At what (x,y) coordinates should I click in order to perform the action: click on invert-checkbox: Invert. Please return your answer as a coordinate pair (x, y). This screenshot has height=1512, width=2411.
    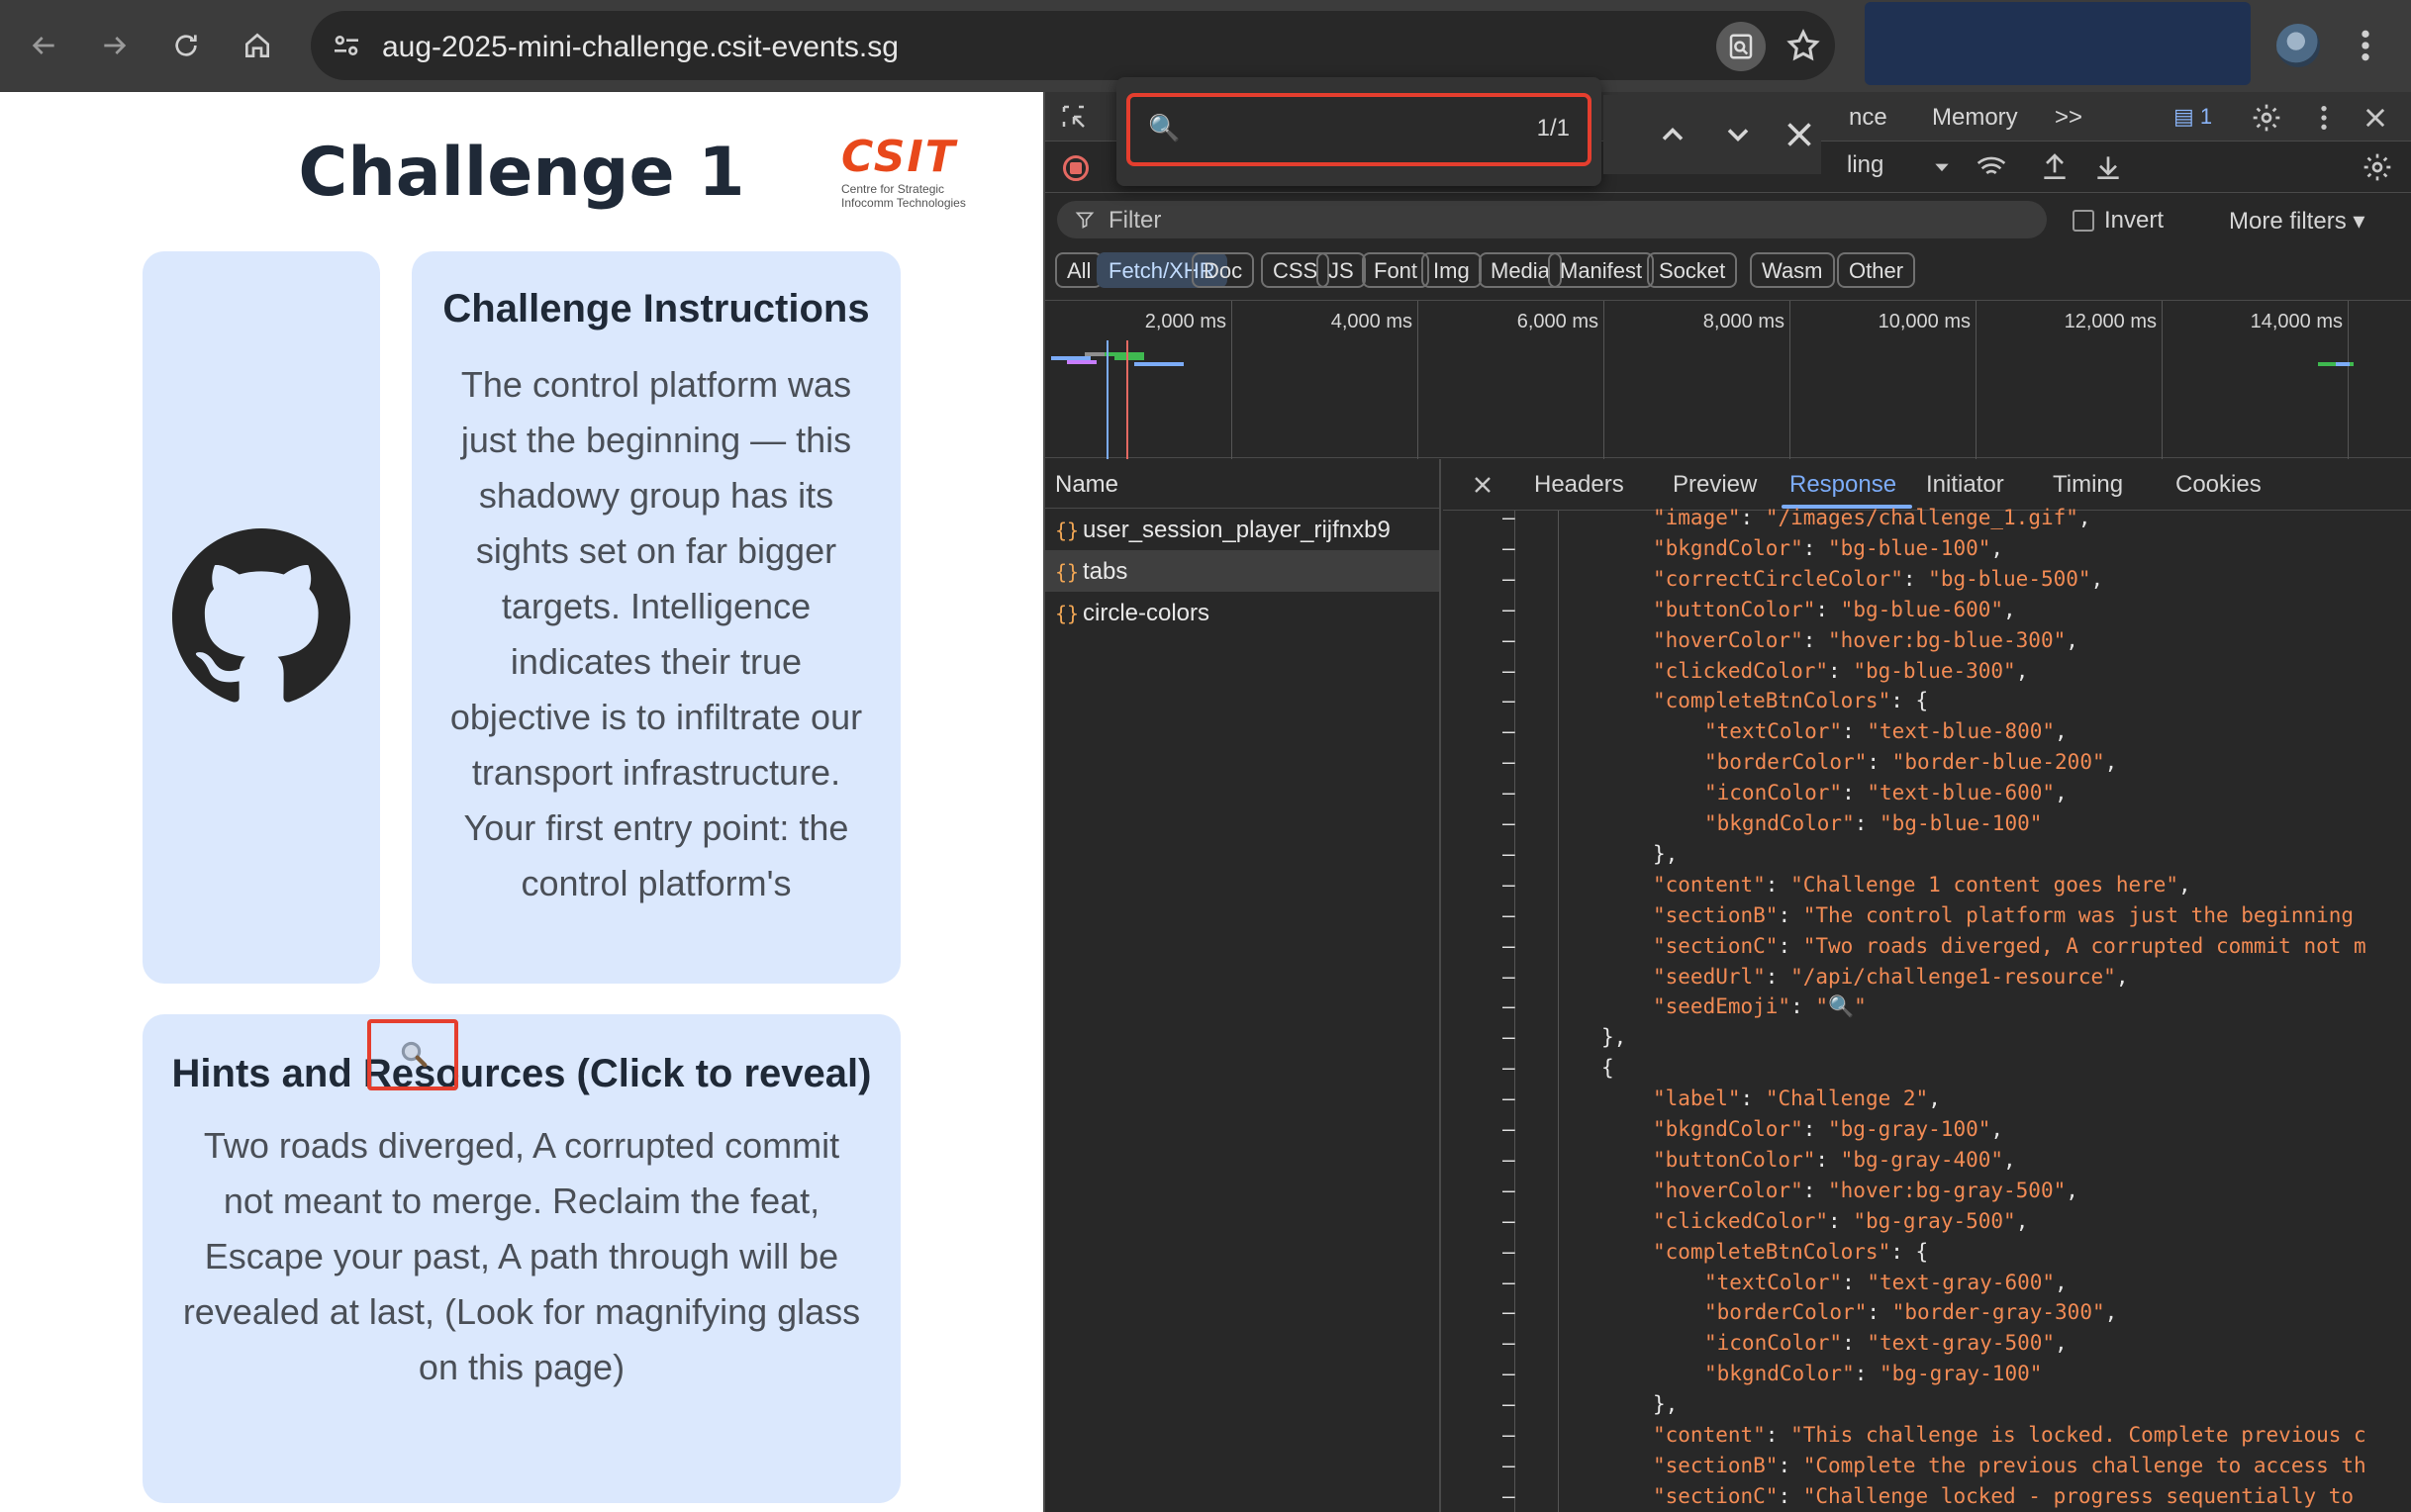
    Looking at the image, I should click on (2119, 221).